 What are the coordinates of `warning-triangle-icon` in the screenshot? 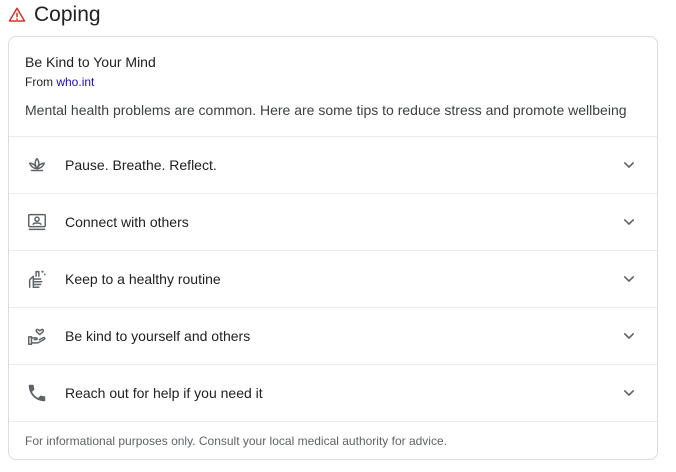 It's located at (17, 15).